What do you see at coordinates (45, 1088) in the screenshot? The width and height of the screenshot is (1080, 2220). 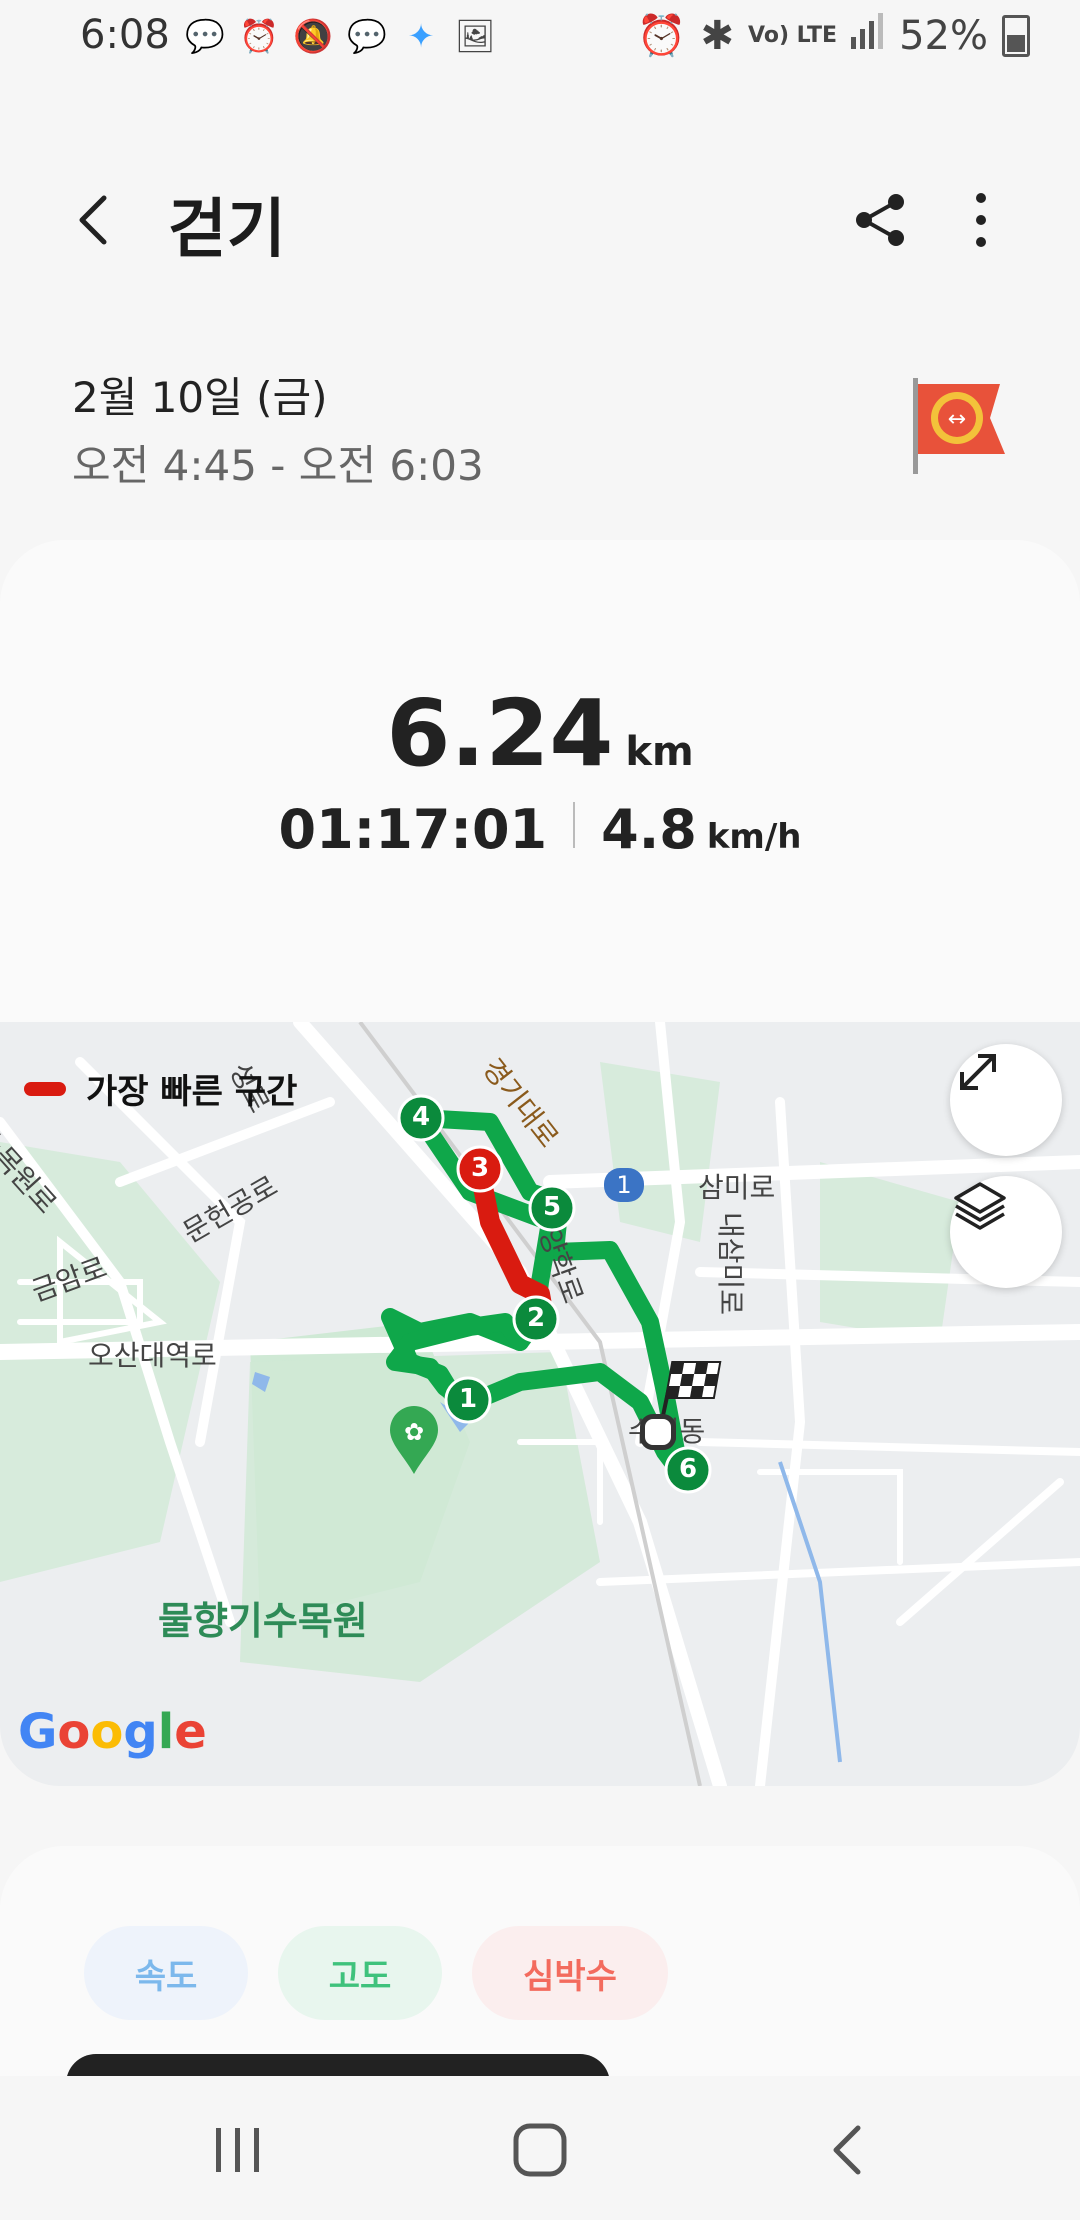 I see `fastest-segment-swatch` at bounding box center [45, 1088].